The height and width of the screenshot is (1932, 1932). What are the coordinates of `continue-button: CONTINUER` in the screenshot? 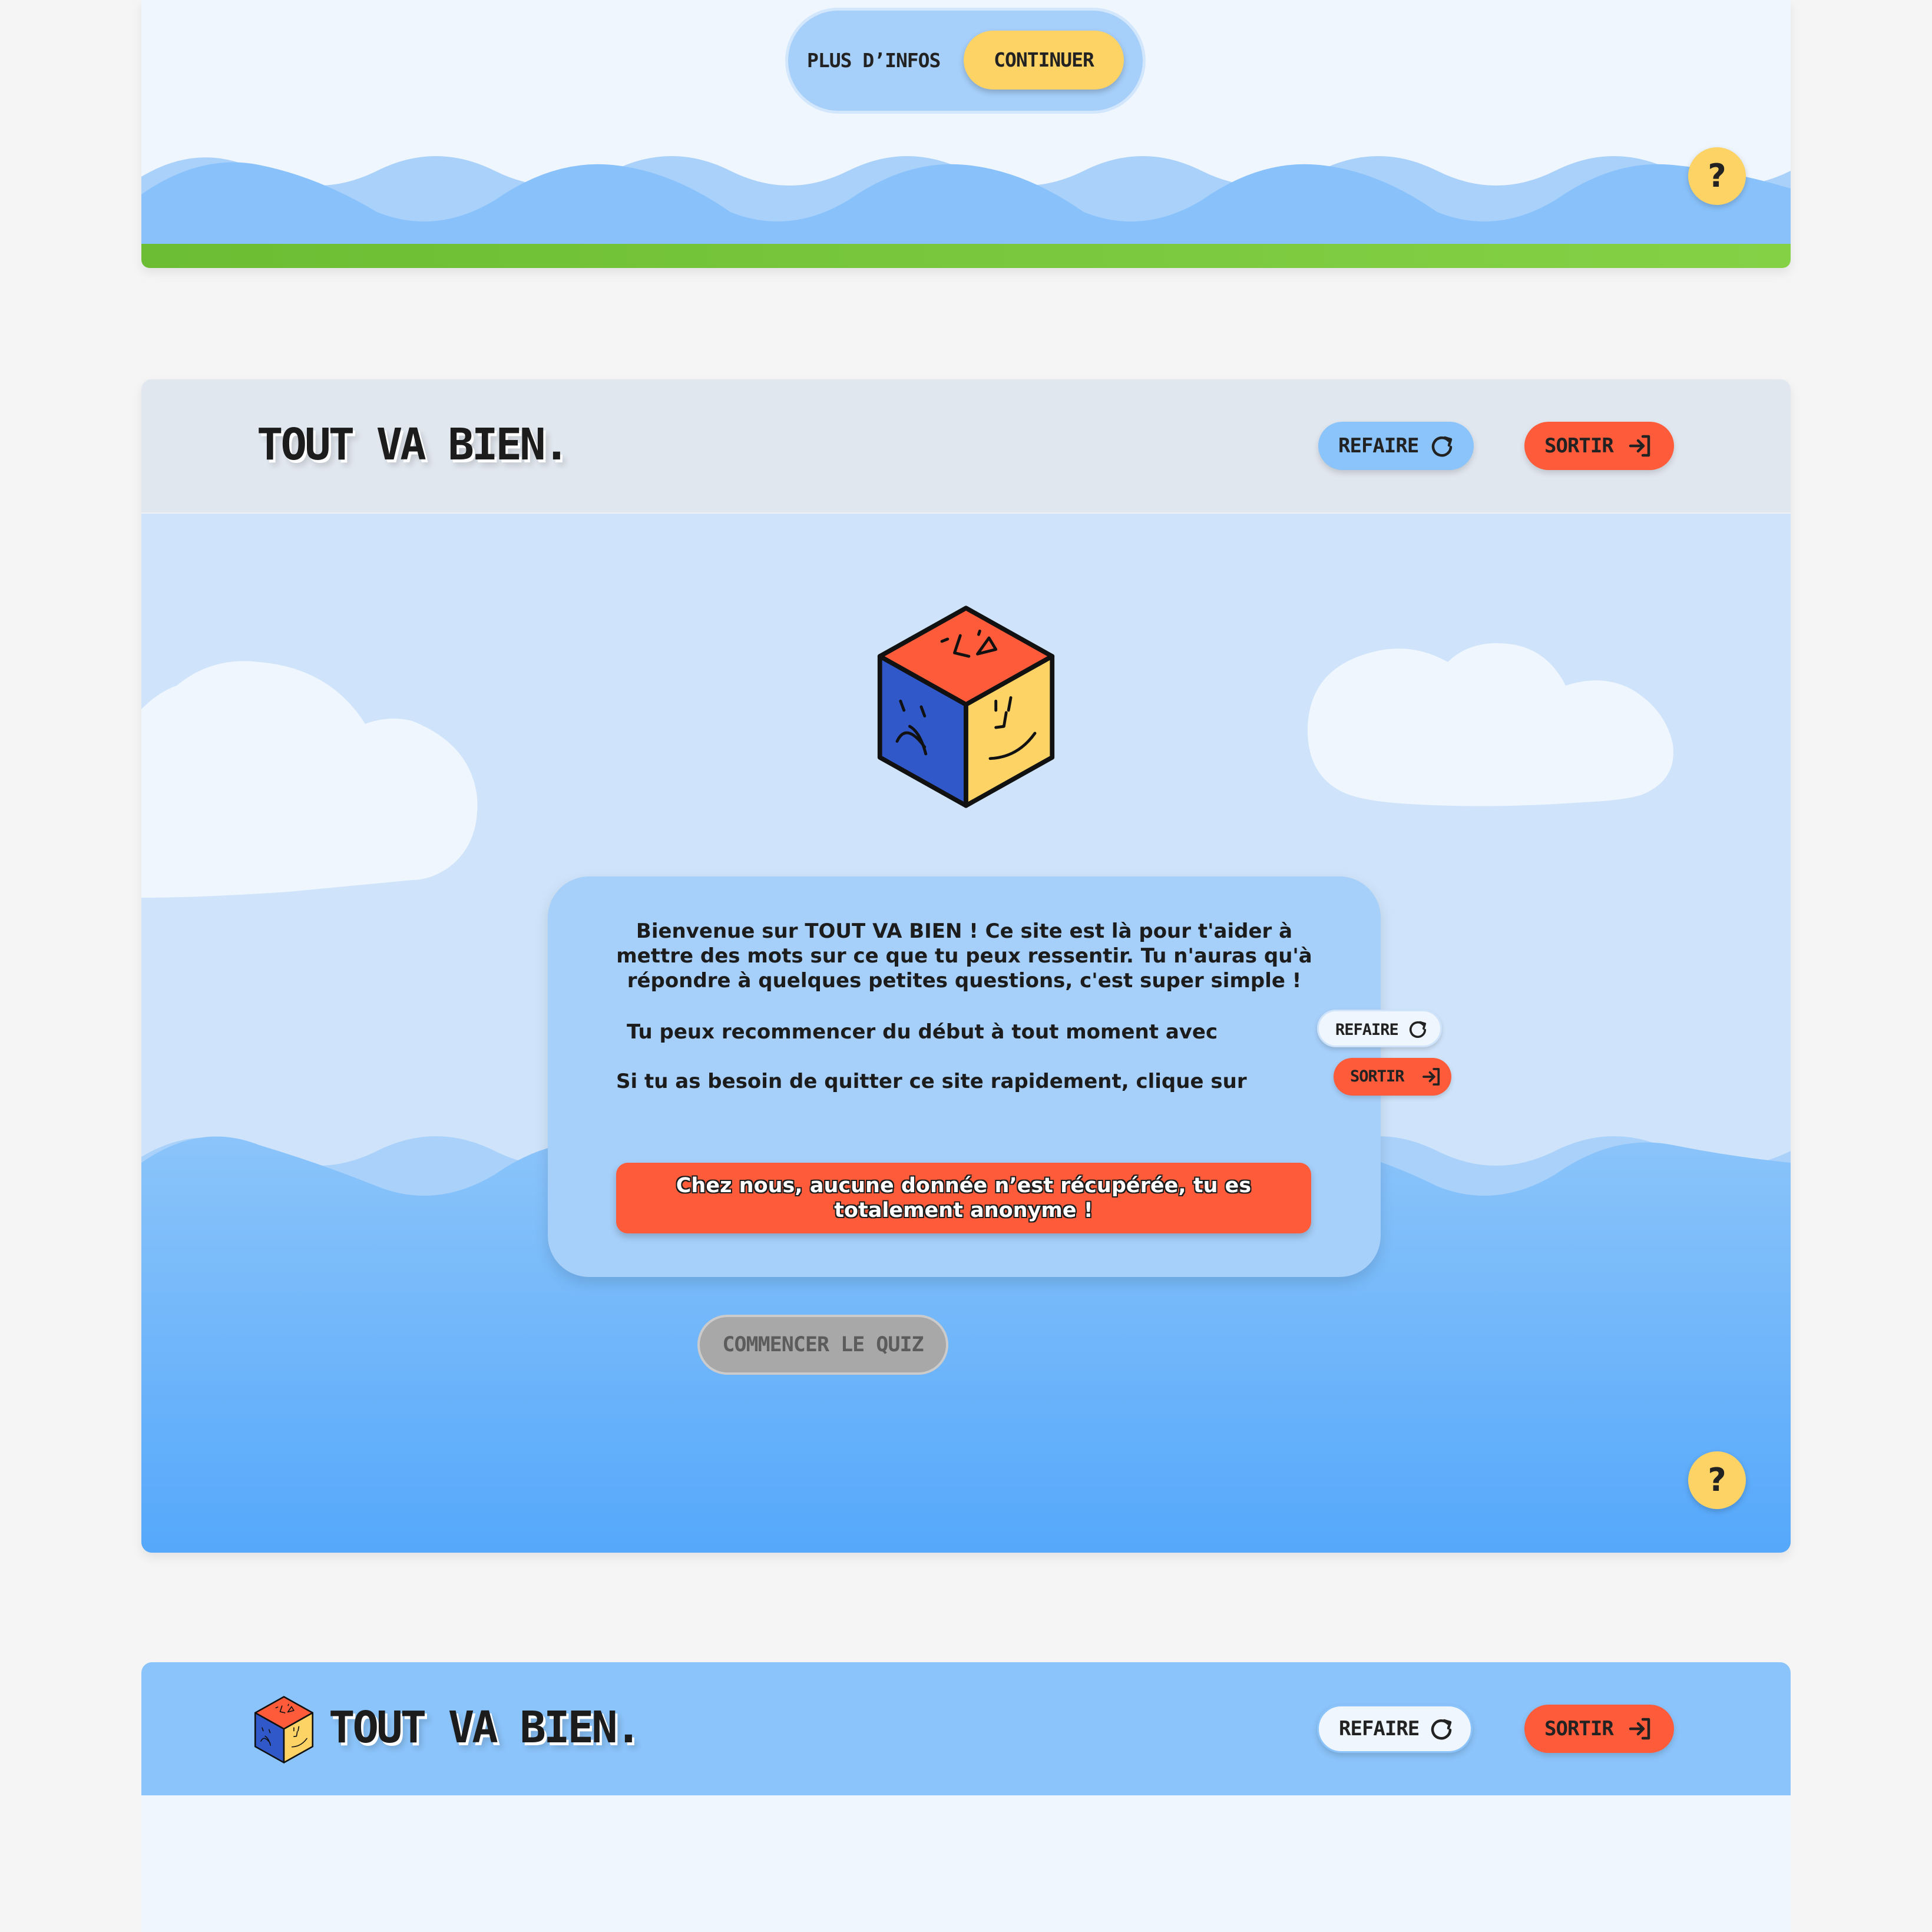 It's located at (1044, 60).